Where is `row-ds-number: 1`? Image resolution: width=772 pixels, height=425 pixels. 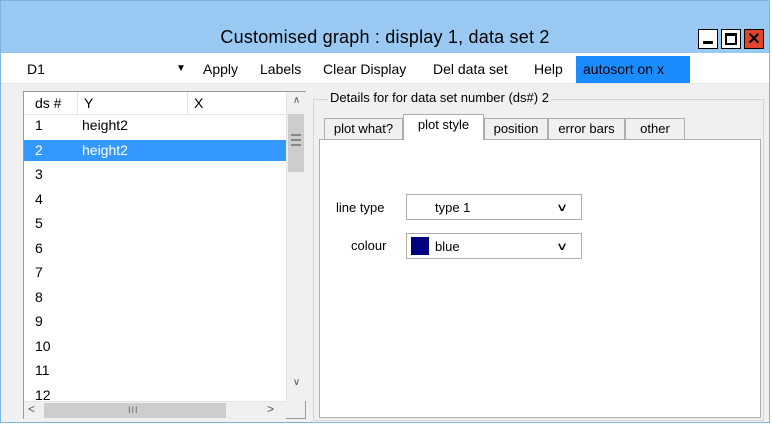
row-ds-number: 1 is located at coordinates (39, 125).